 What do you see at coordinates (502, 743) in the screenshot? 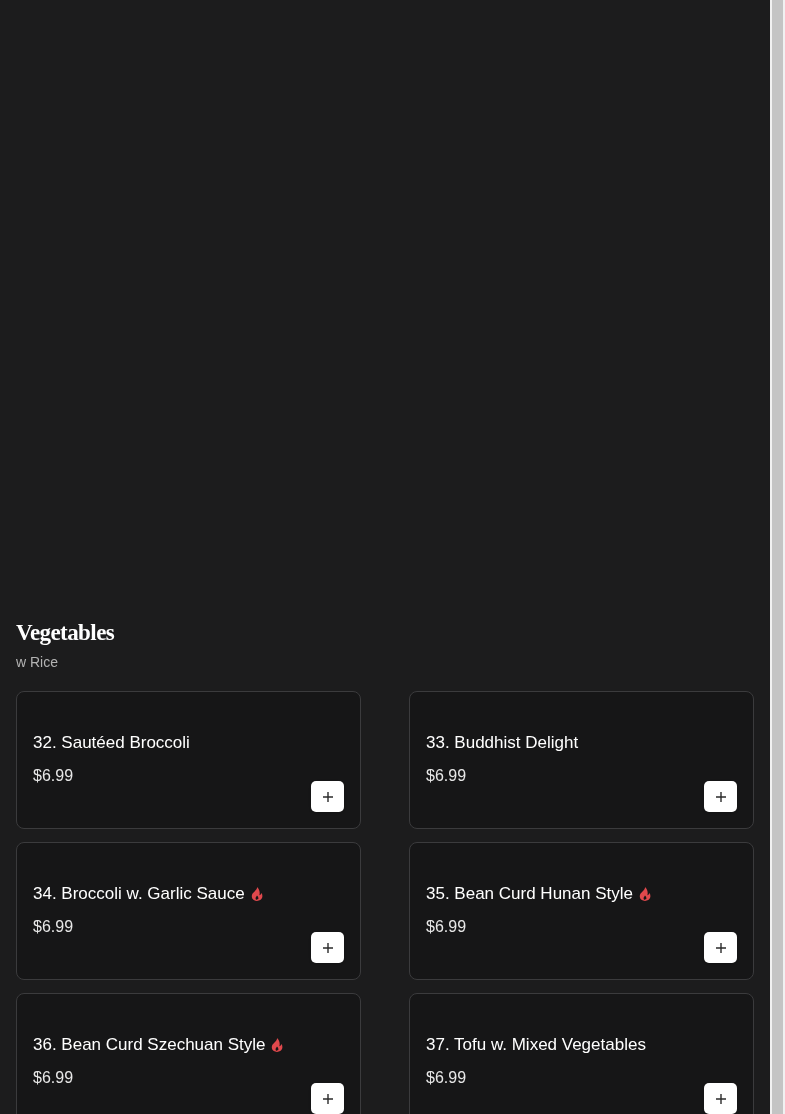
I see `item-name: 33. Buddhist Delight` at bounding box center [502, 743].